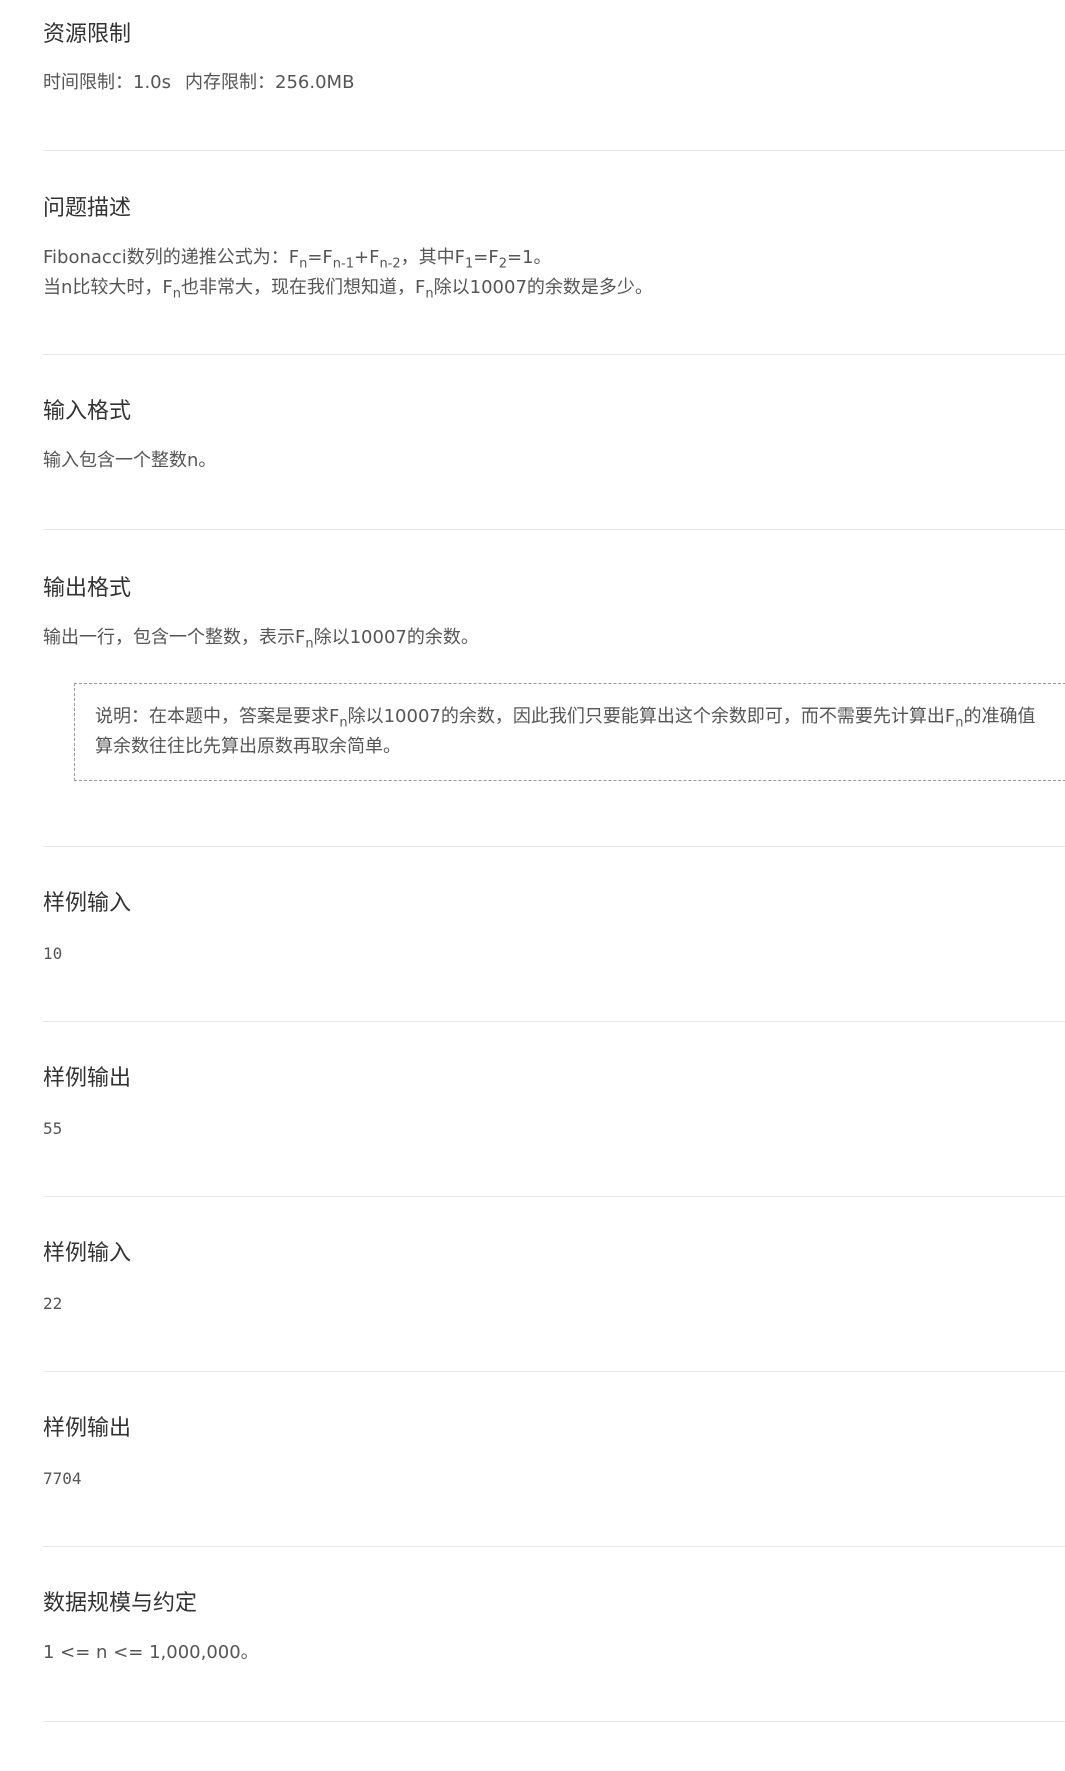 This screenshot has height=1771, width=1065. Describe the element at coordinates (87, 1253) in the screenshot. I see `sample-input-title-2: 样例输入` at that location.